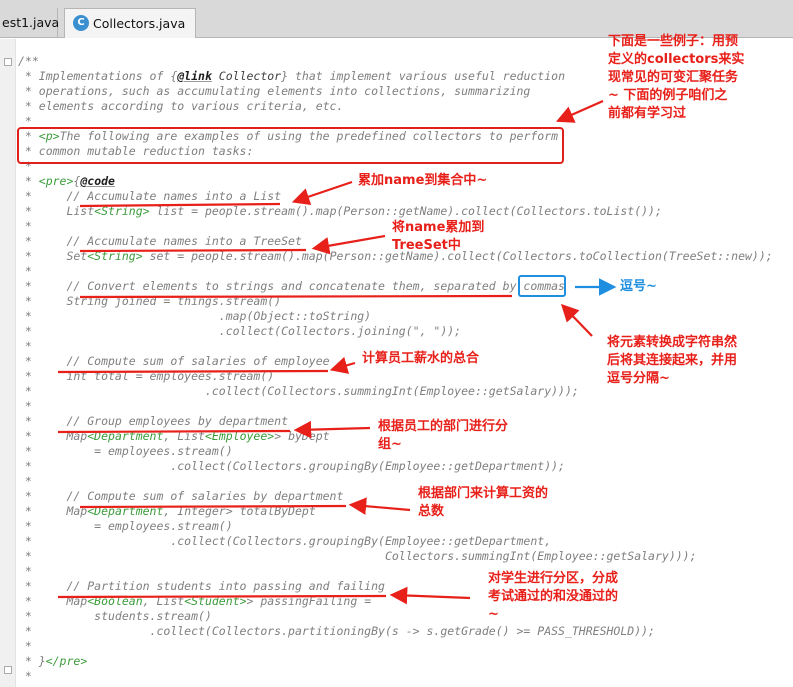 The image size is (793, 687). I want to click on underline-partition, so click(222, 596).